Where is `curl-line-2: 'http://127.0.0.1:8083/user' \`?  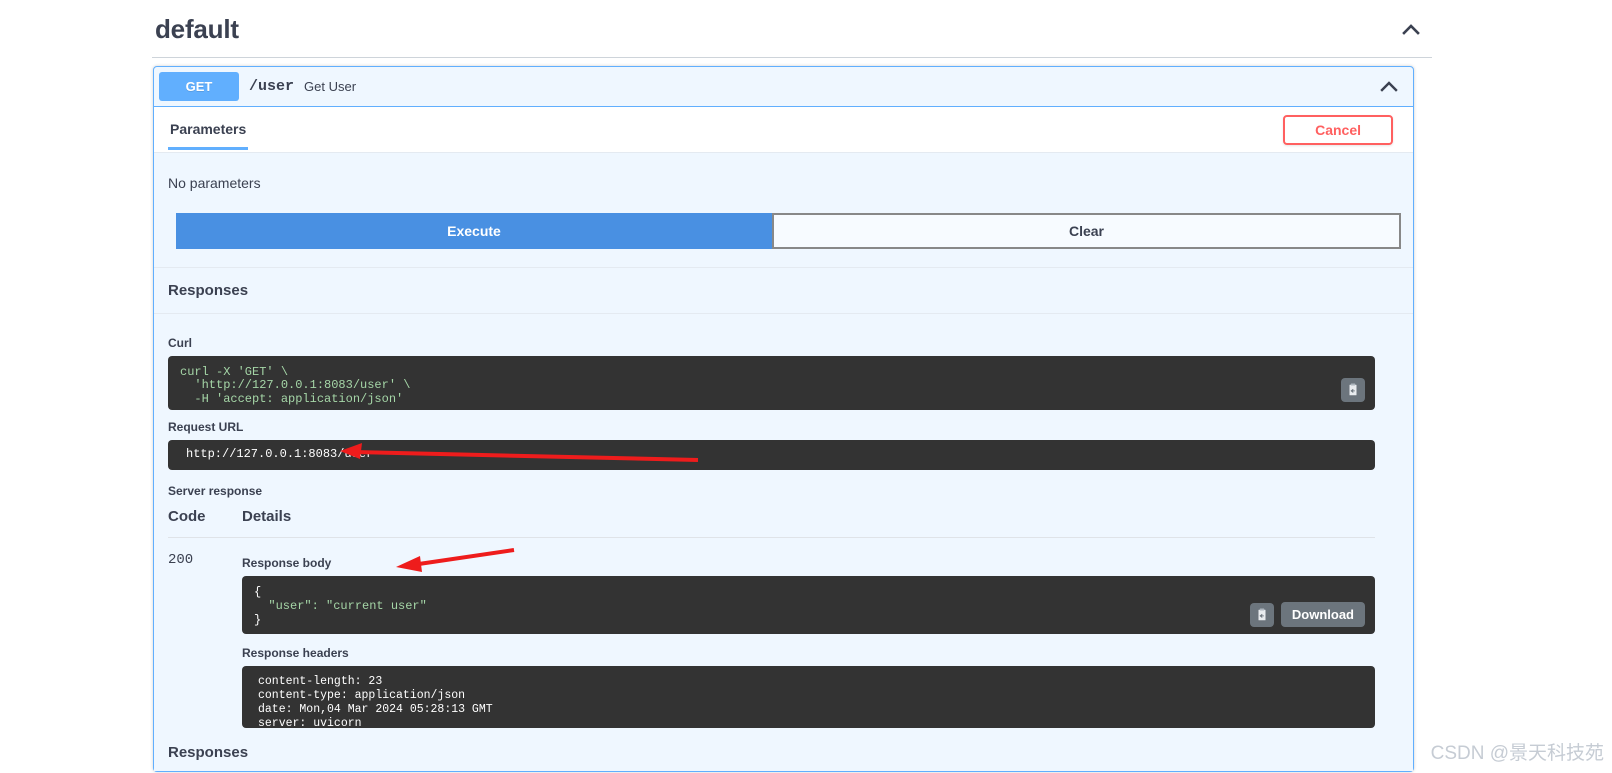
curl-line-2: 'http://127.0.0.1:8083/user' \ is located at coordinates (295, 385).